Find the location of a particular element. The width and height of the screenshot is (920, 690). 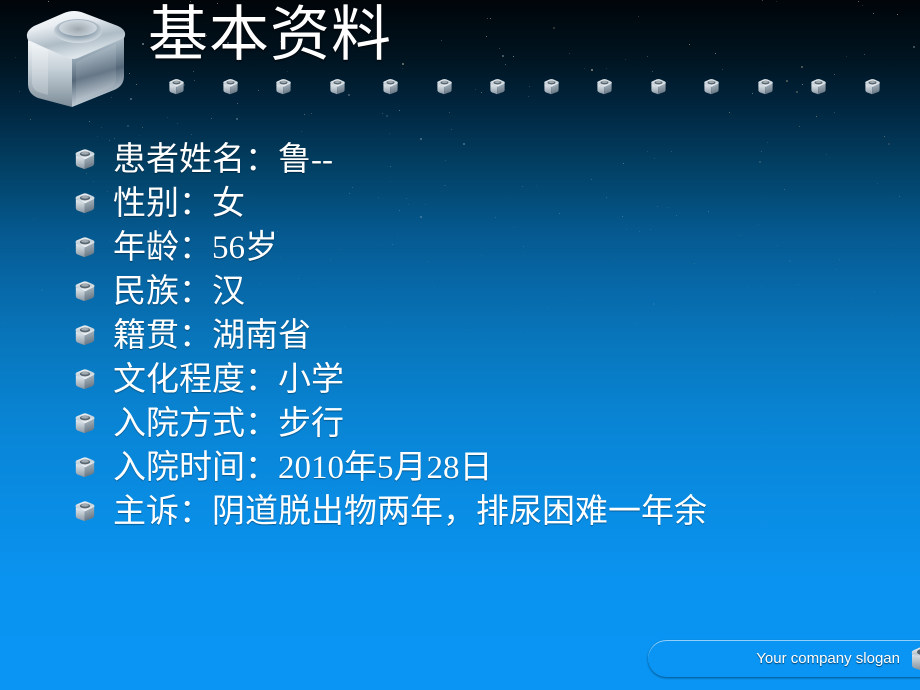

bullet-item: 入院时间：2010年5月28日 is located at coordinates (484, 468).